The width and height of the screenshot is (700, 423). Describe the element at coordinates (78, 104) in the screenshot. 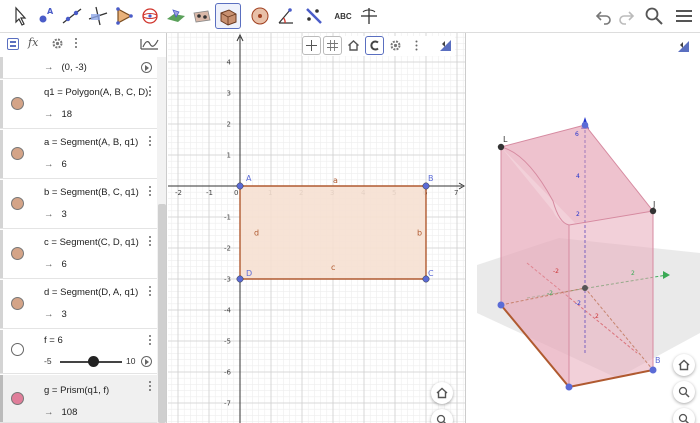

I see `algebra-row-q1: q1 = Polygon(A, B, C, D) → 18` at that location.